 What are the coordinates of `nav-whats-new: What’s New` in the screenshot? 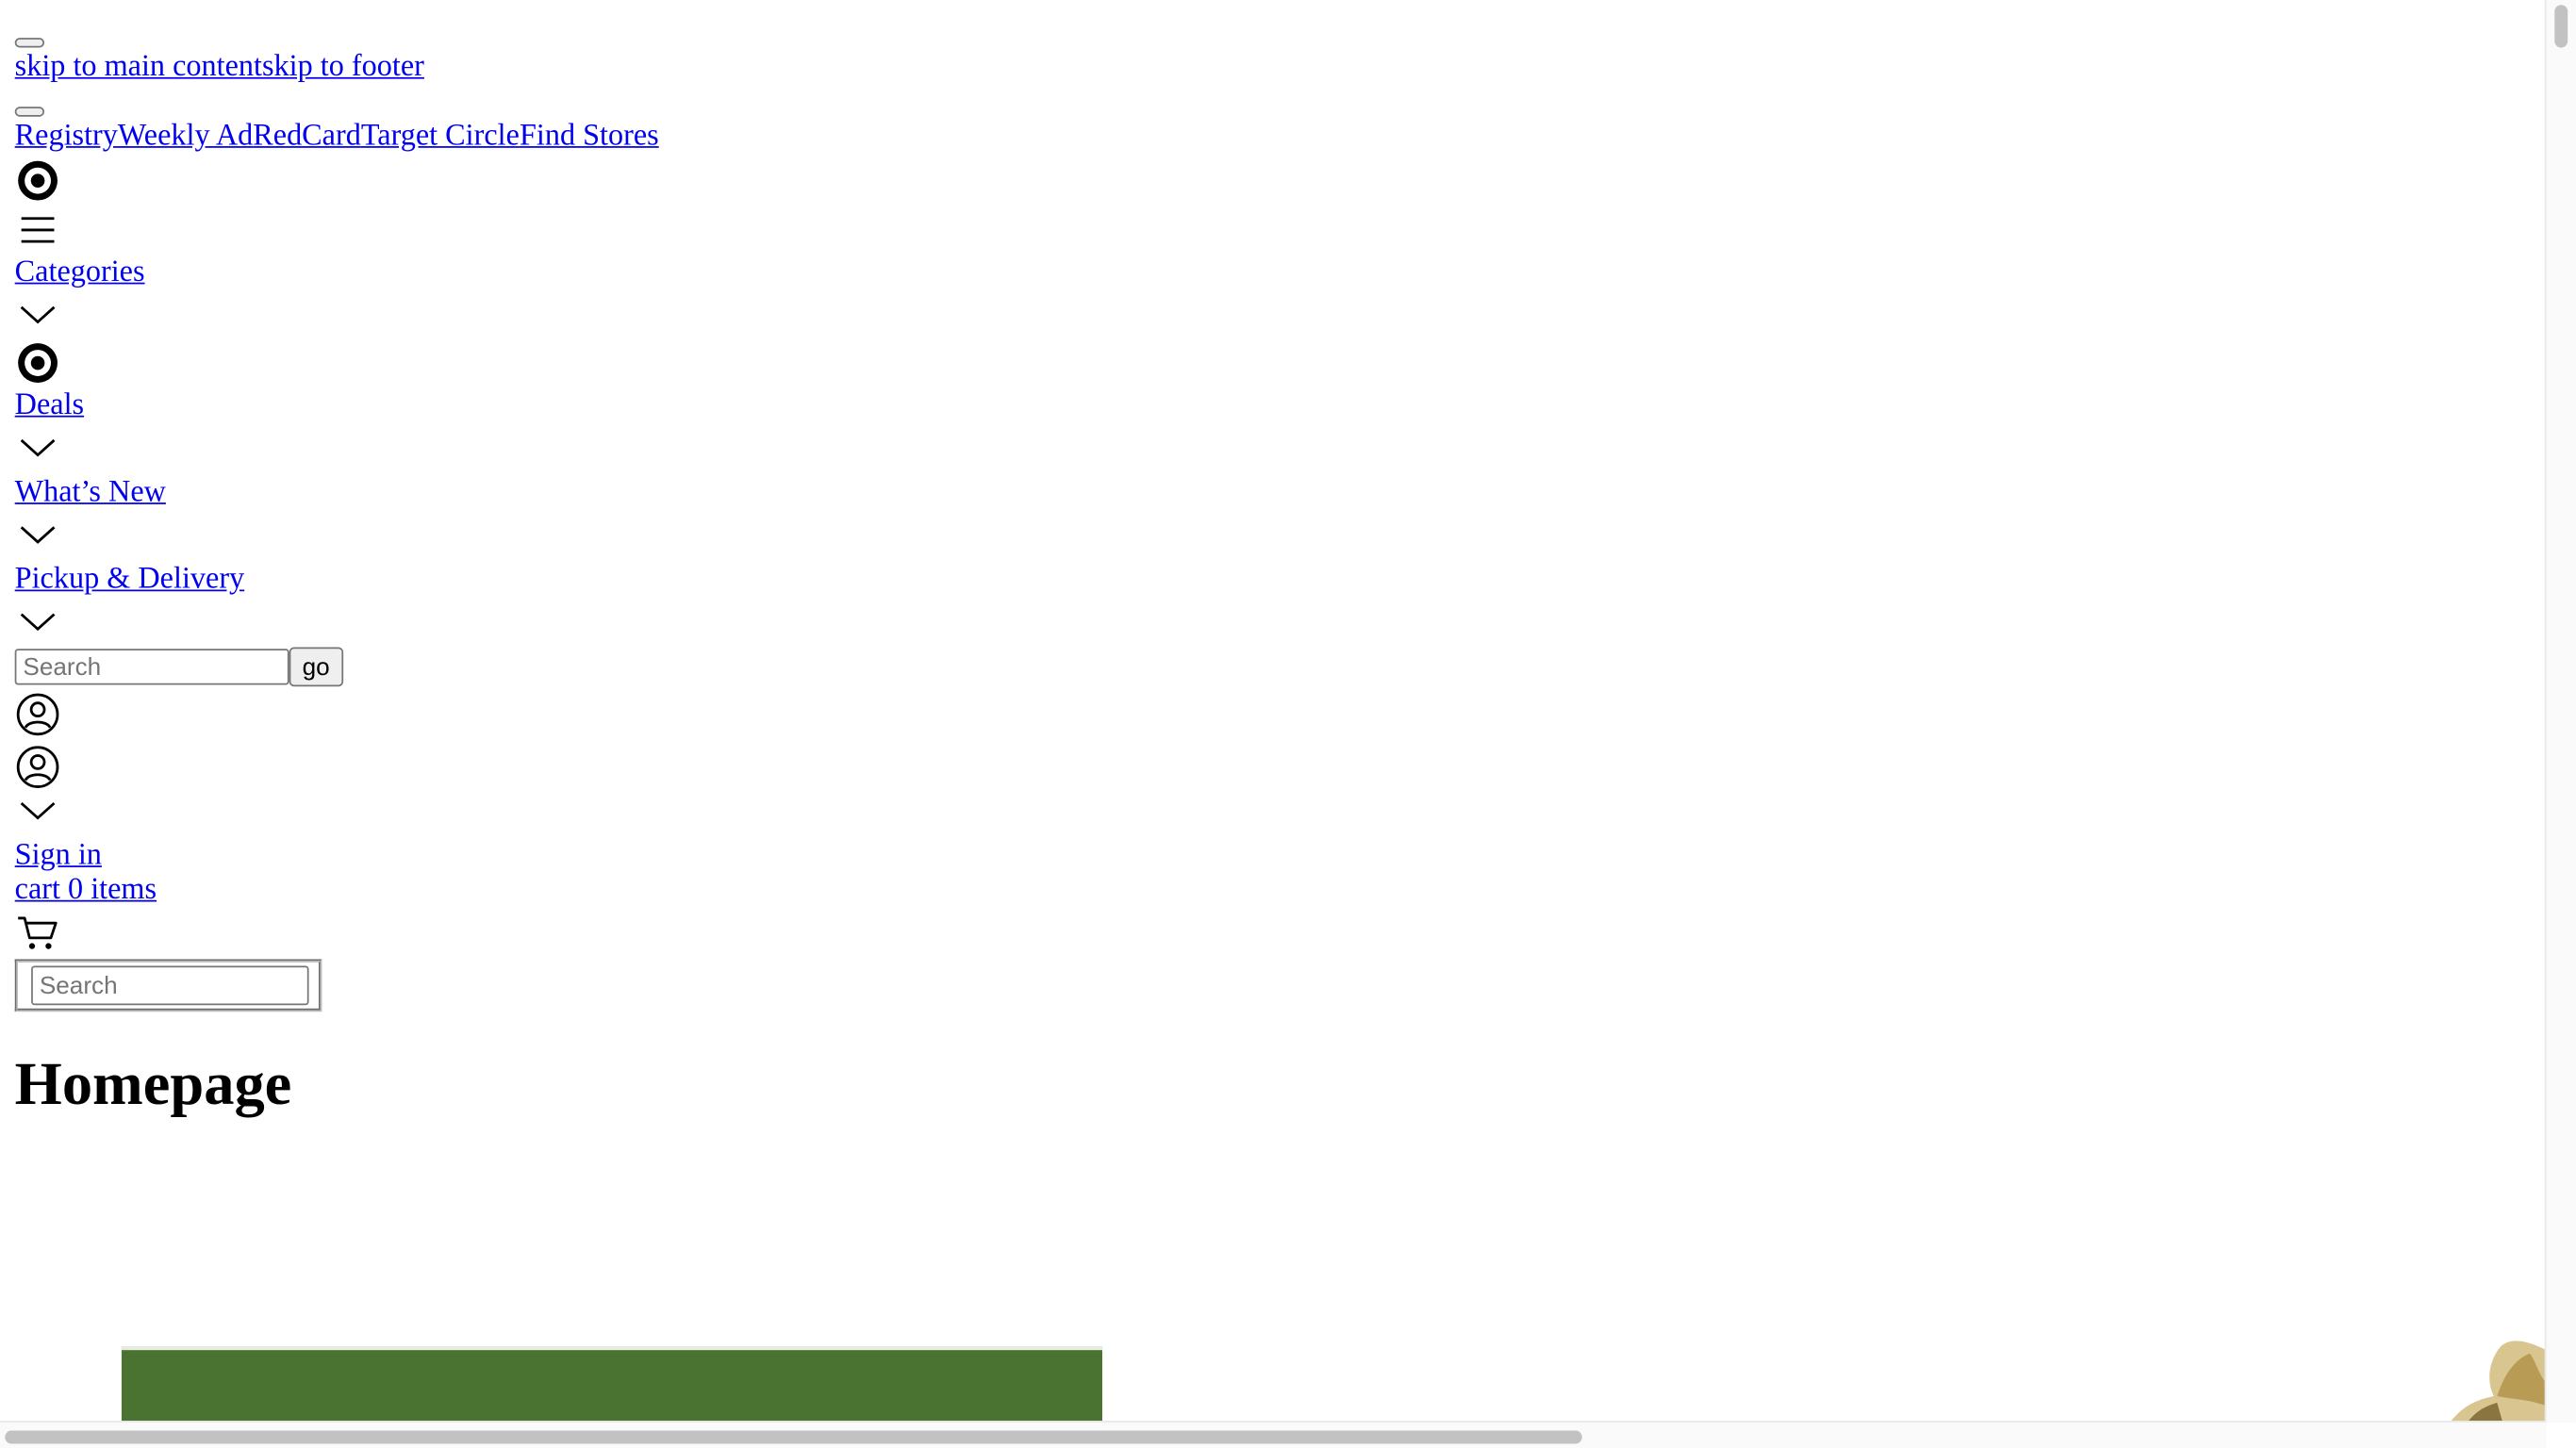 It's located at (1281, 493).